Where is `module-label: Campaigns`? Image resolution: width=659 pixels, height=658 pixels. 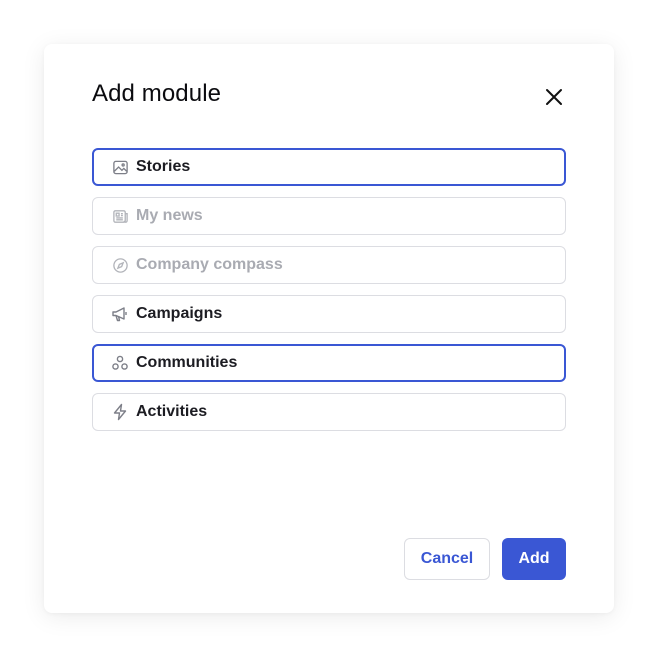
module-label: Campaigns is located at coordinates (179, 313).